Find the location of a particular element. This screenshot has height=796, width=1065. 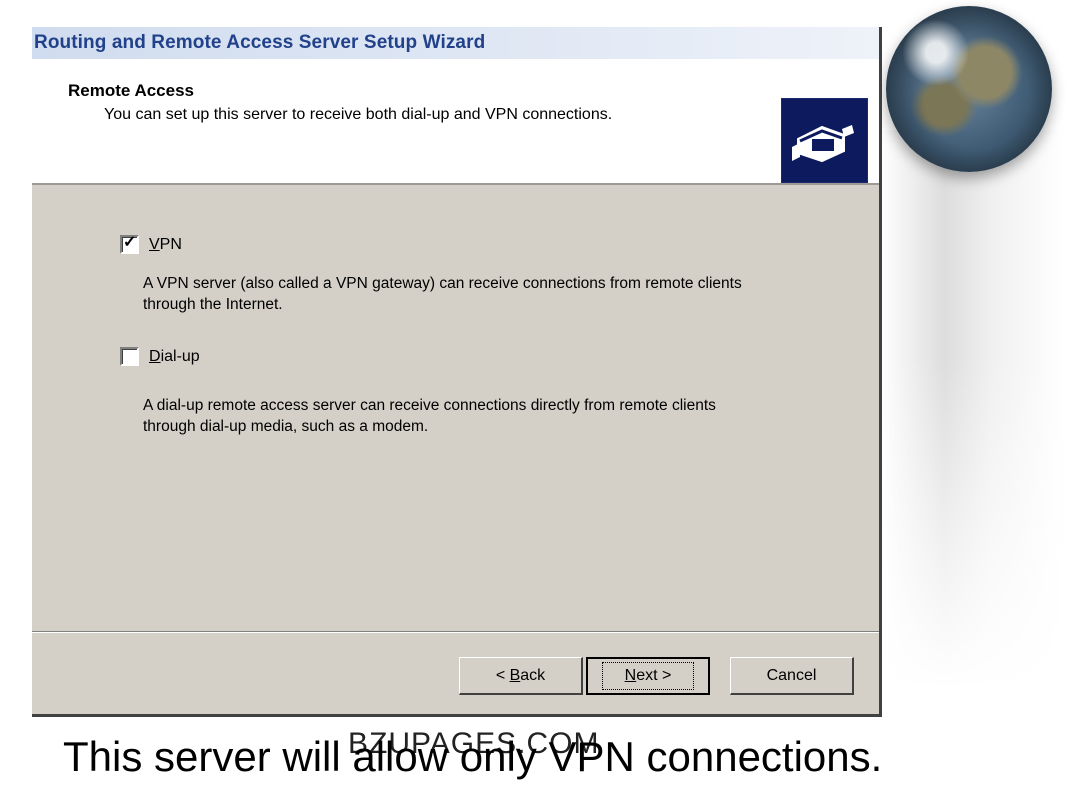

vpn-option: ✓ VPN is located at coordinates (151, 244).